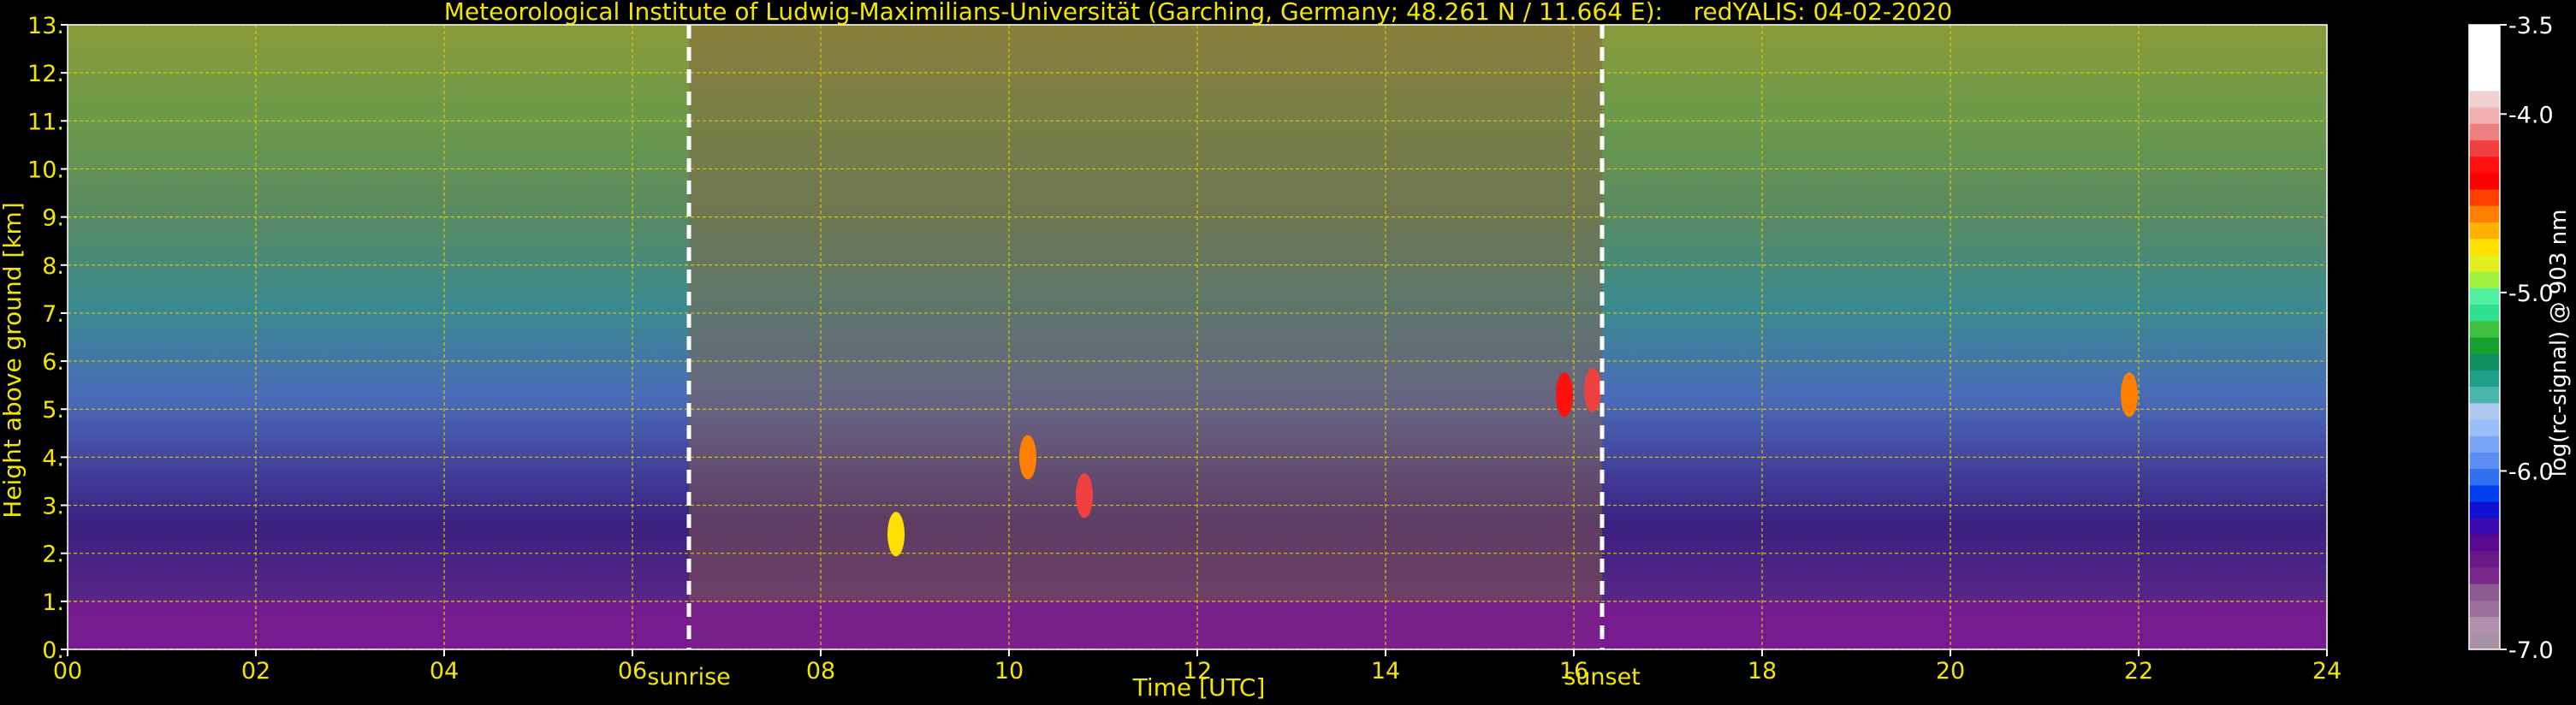  Describe the element at coordinates (45, 170) in the screenshot. I see `y-tick-label: 10.` at that location.